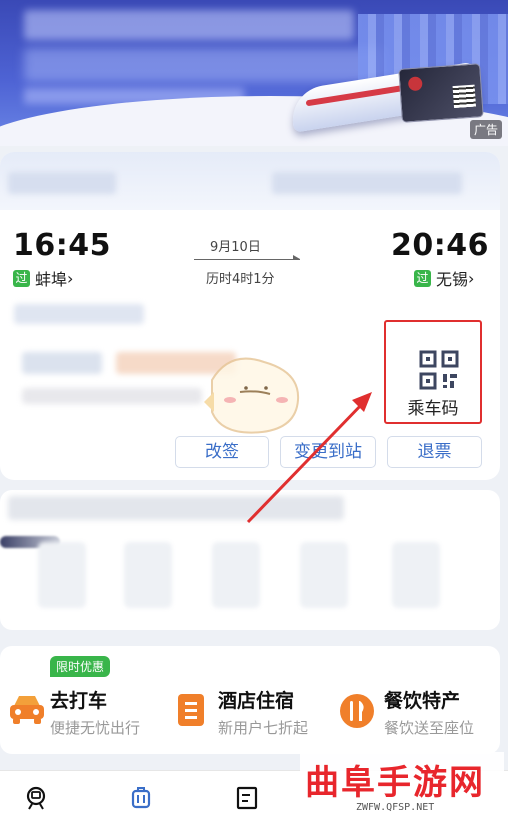 This screenshot has height=813, width=508. I want to click on taxi-subtitle: 便捷无忧出行, so click(95, 728).